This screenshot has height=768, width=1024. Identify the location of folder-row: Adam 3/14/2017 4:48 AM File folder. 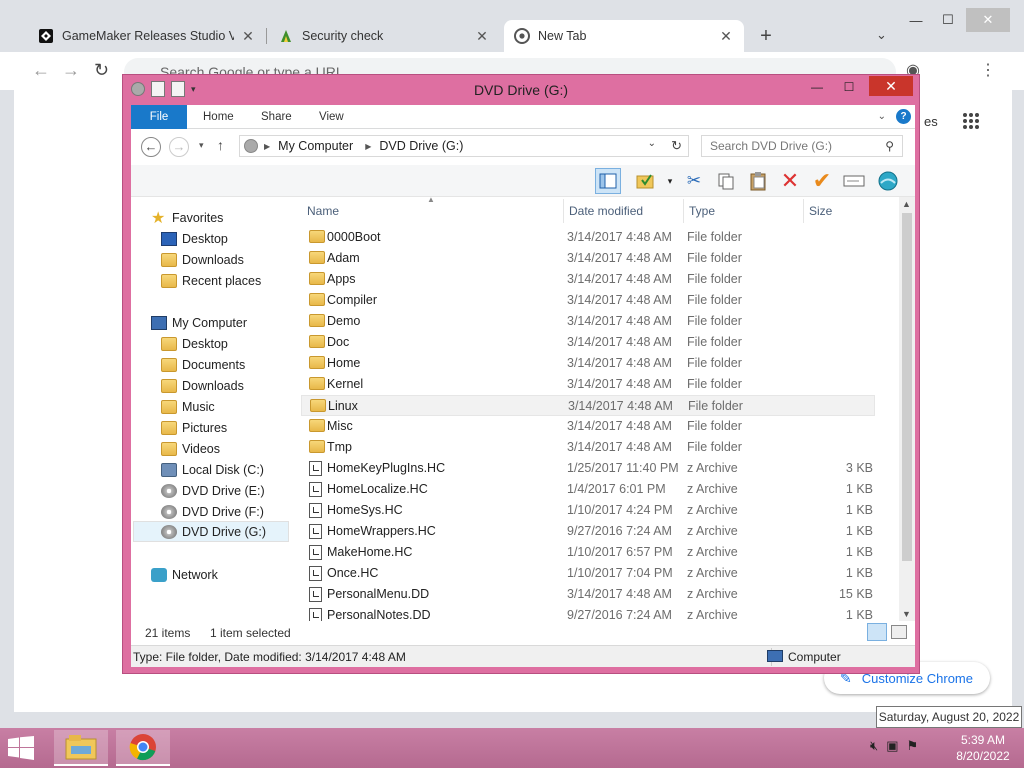
(588, 258).